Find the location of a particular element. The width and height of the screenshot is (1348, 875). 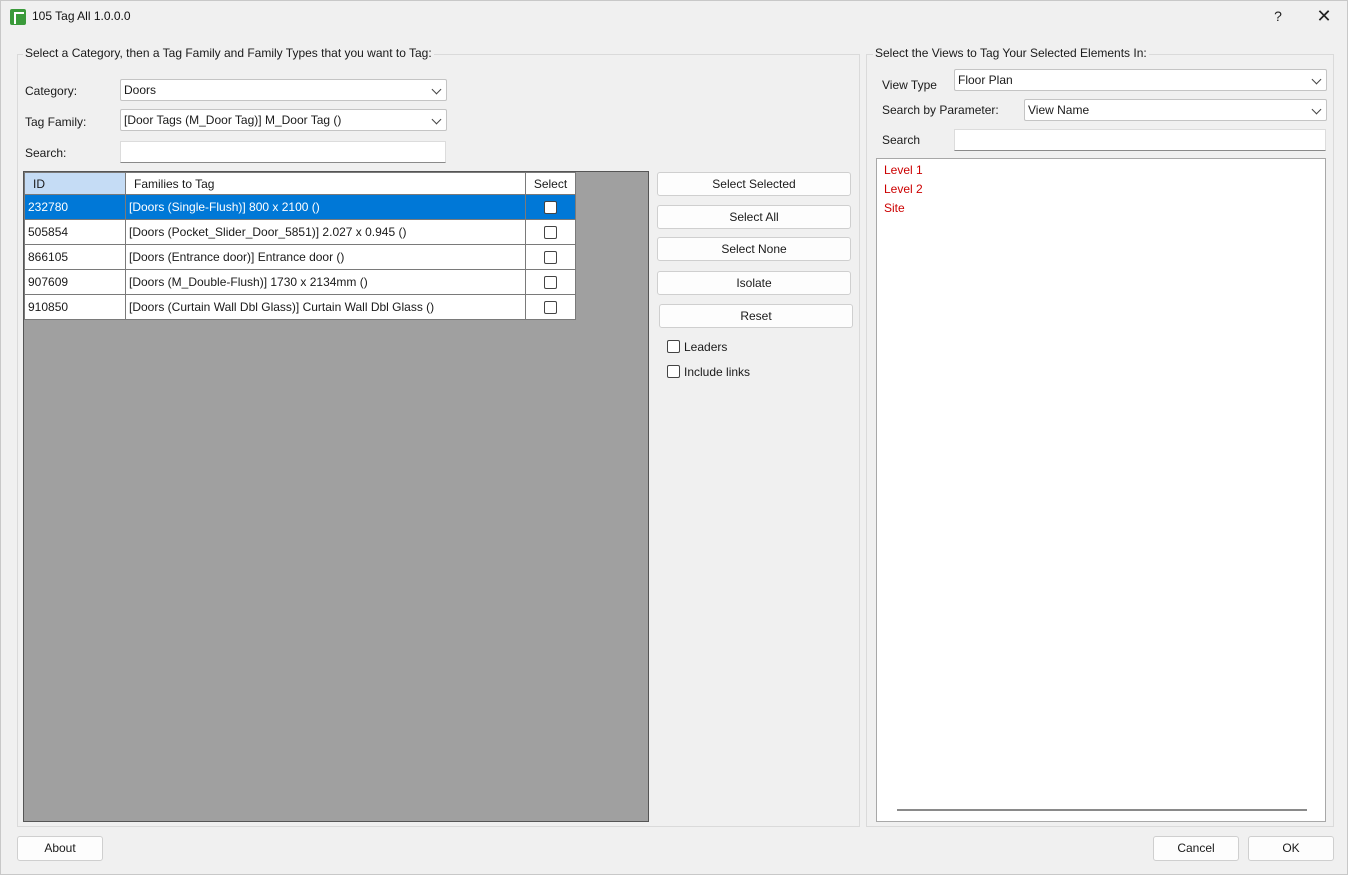

row-family: [Doors (Single-Flush)] 800 x 2100 () is located at coordinates (325, 207).